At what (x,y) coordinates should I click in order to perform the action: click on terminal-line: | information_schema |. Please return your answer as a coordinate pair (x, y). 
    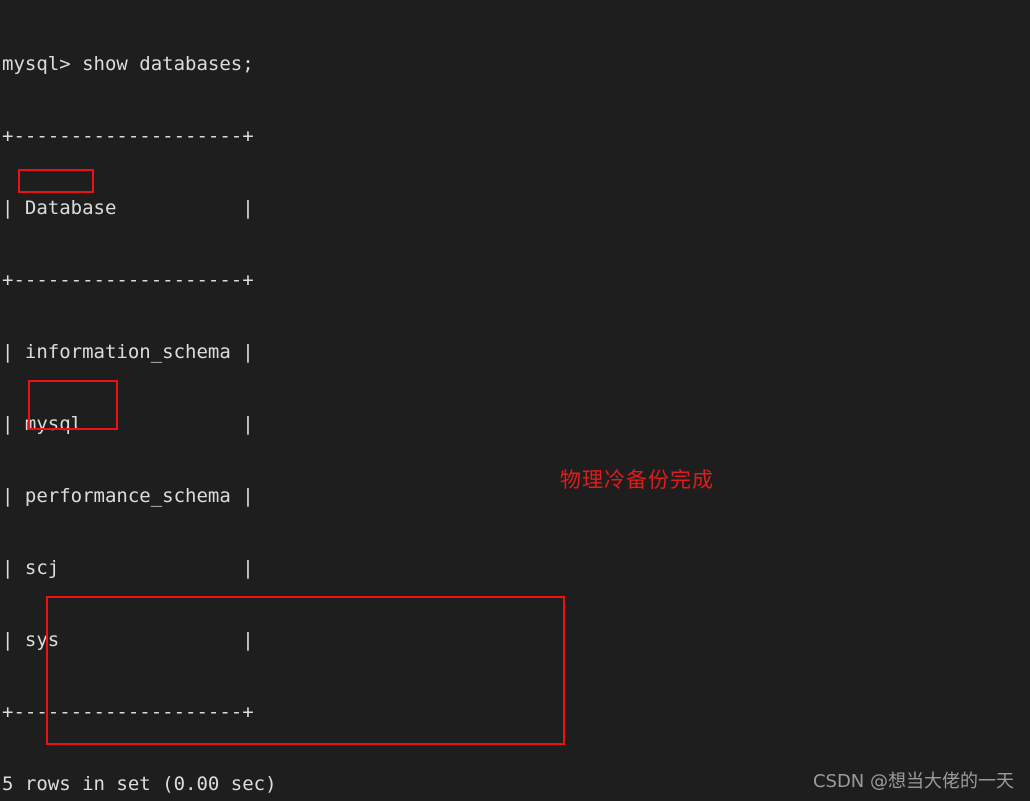
    Looking at the image, I should click on (128, 352).